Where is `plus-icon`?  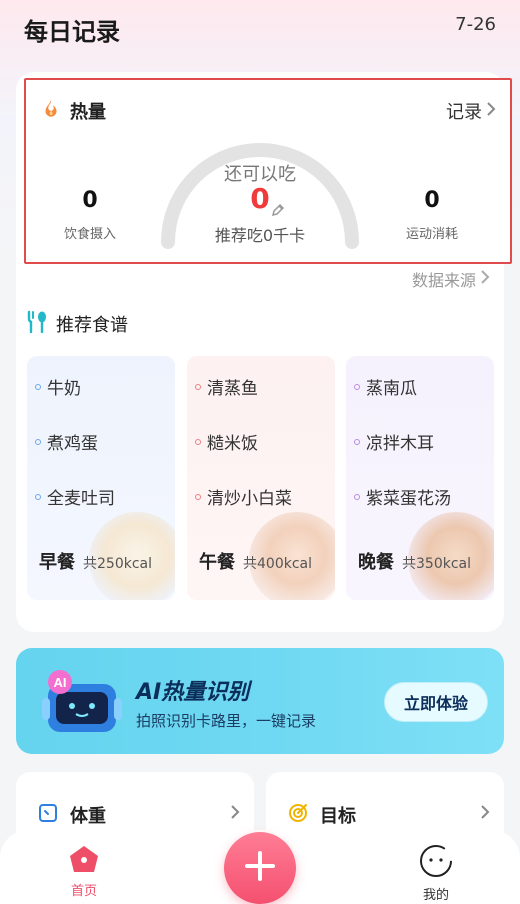 plus-icon is located at coordinates (260, 868).